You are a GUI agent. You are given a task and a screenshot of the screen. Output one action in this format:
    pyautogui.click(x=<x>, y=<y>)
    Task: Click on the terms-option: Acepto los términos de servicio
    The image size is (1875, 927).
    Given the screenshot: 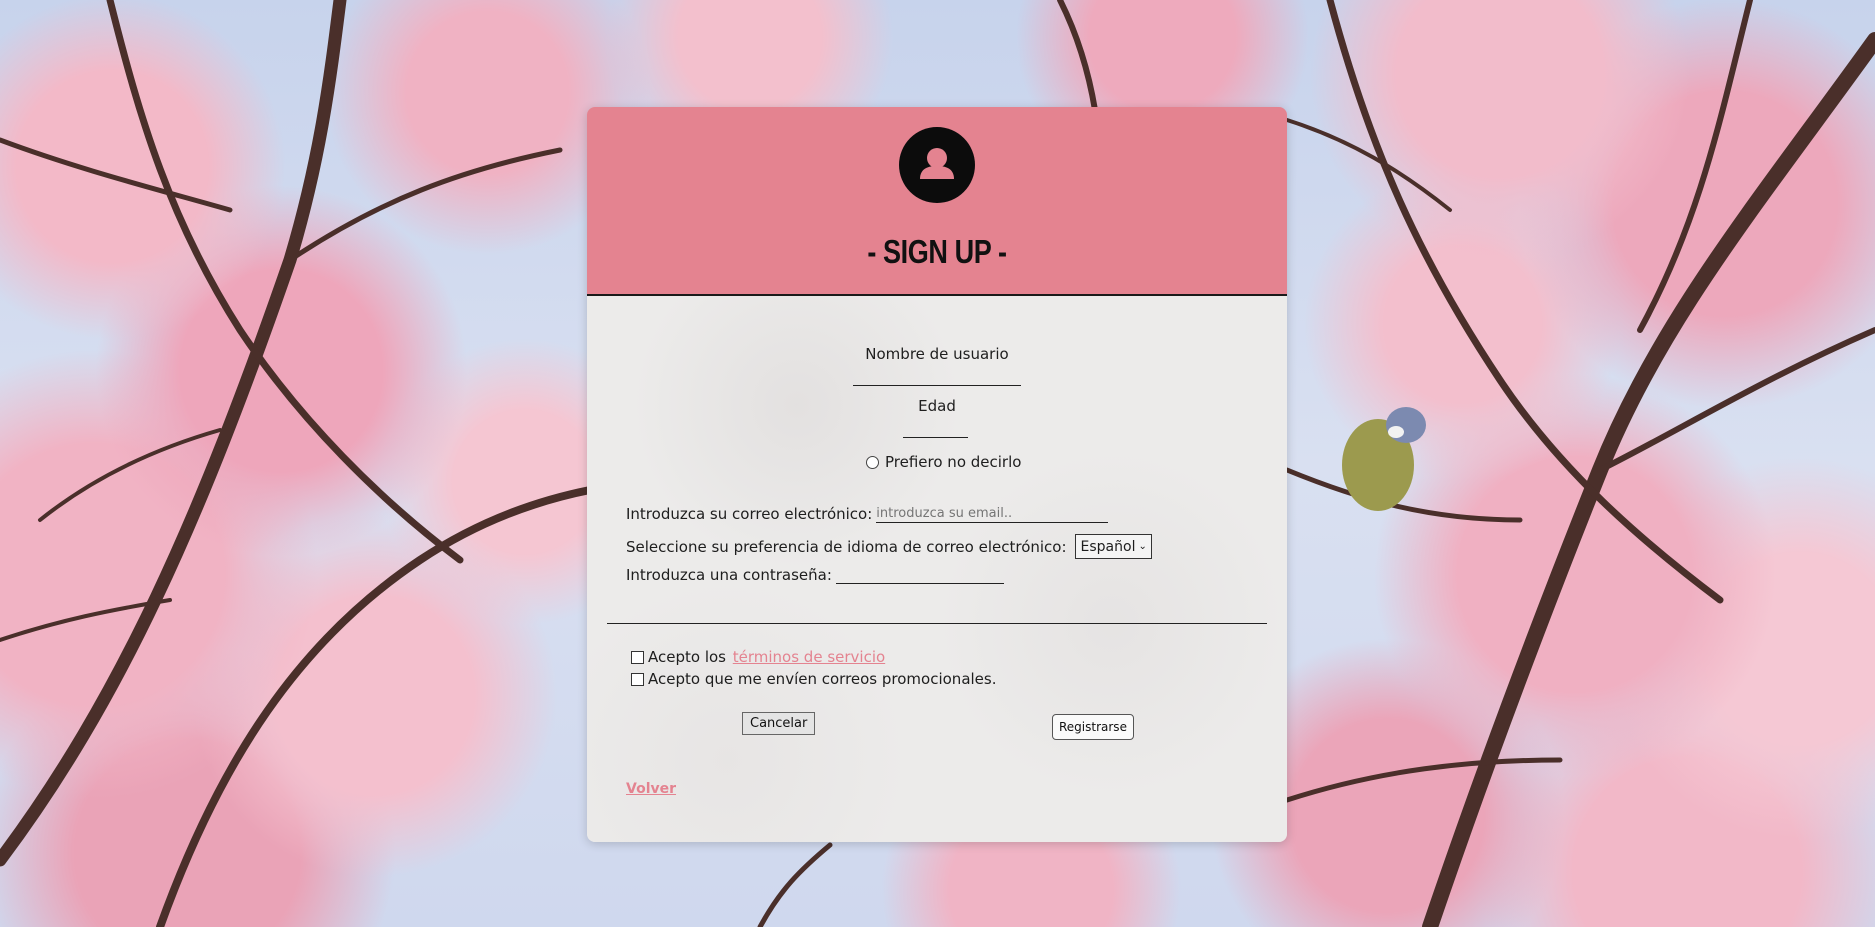 What is the action you would take?
    pyautogui.click(x=758, y=657)
    